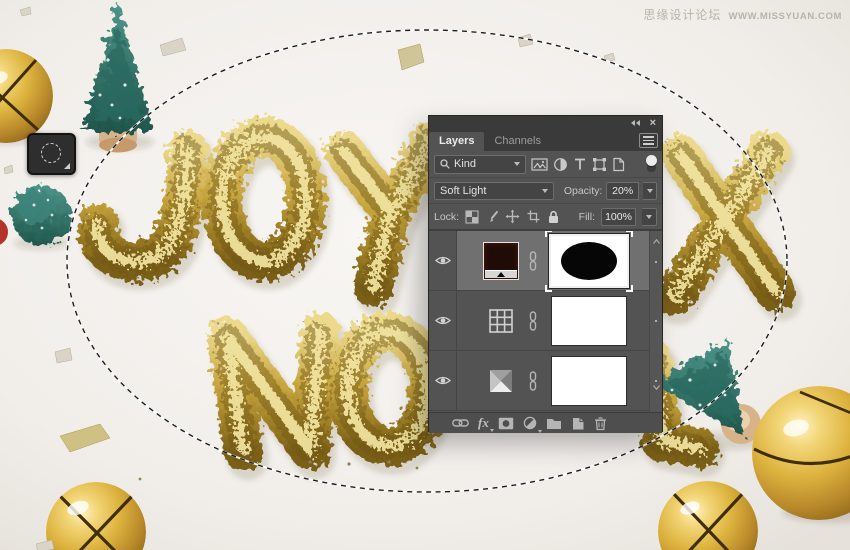  Describe the element at coordinates (506, 423) in the screenshot. I see `add-layer-mask-icon` at that location.